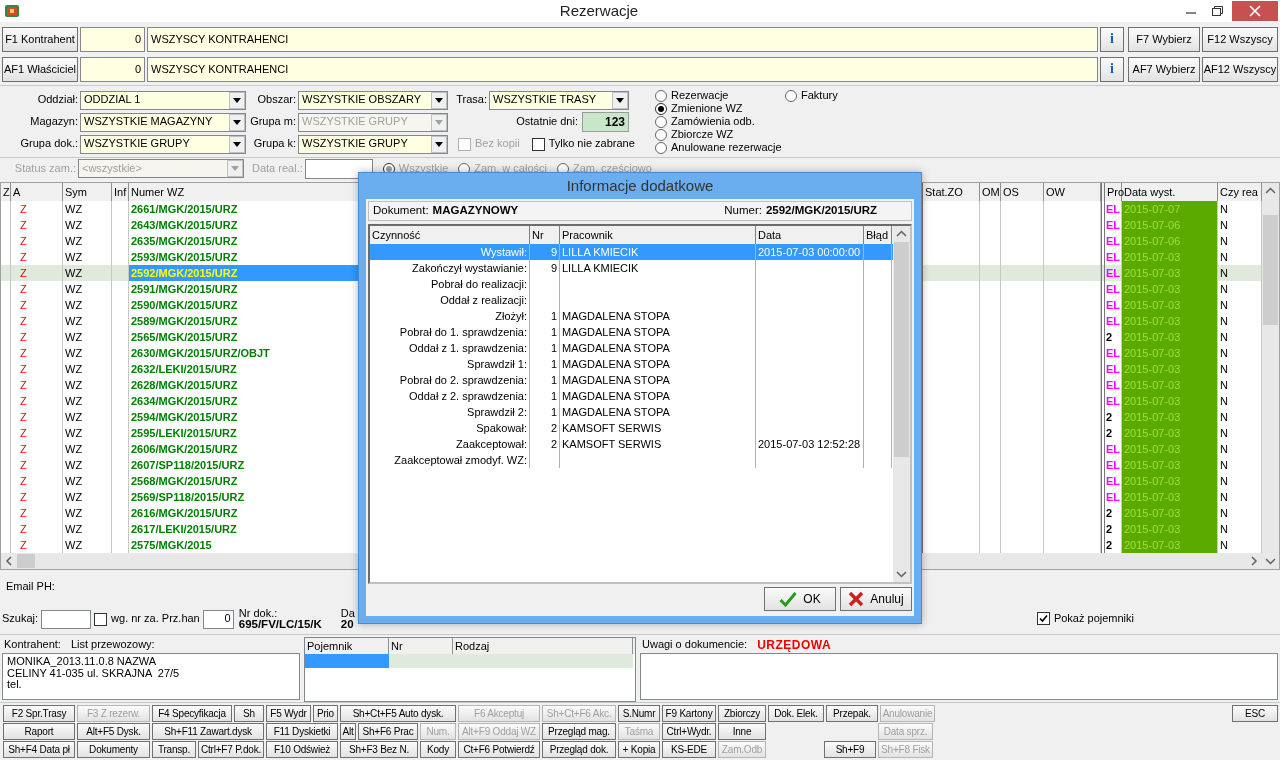 The image size is (1280, 760). I want to click on ok-button: OK, so click(800, 599).